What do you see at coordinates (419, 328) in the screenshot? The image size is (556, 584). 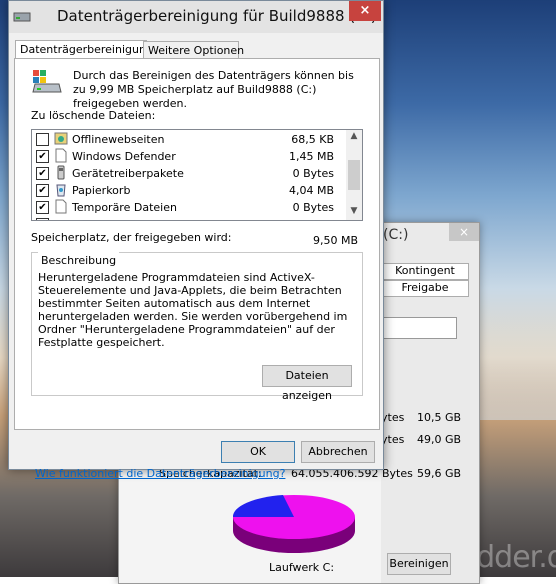 I see `drive-name-input` at bounding box center [419, 328].